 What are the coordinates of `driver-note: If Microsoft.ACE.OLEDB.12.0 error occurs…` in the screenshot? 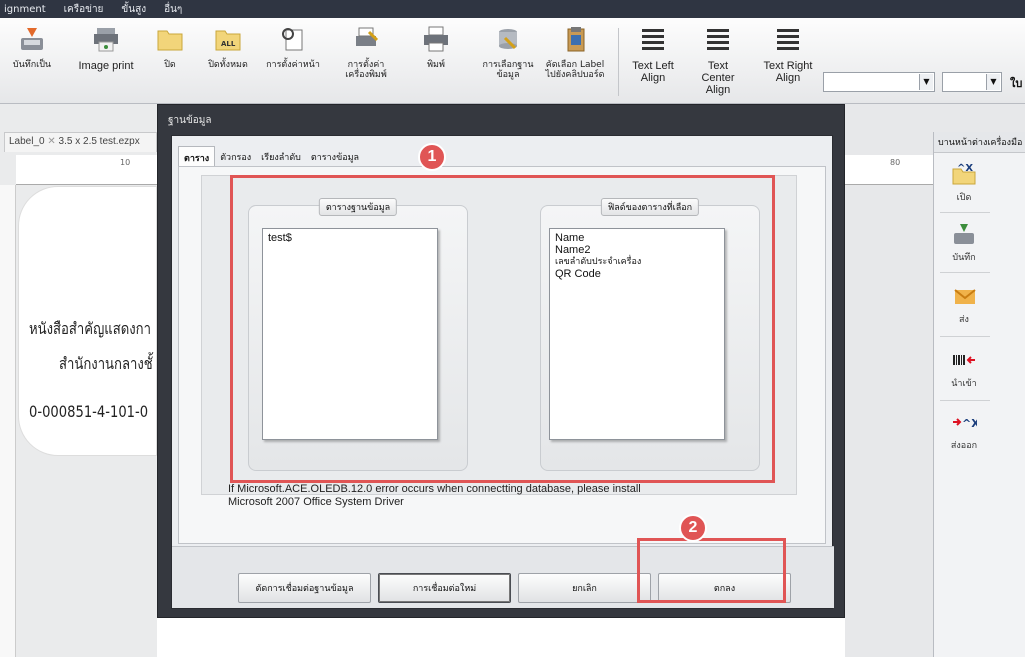 It's located at (478, 496).